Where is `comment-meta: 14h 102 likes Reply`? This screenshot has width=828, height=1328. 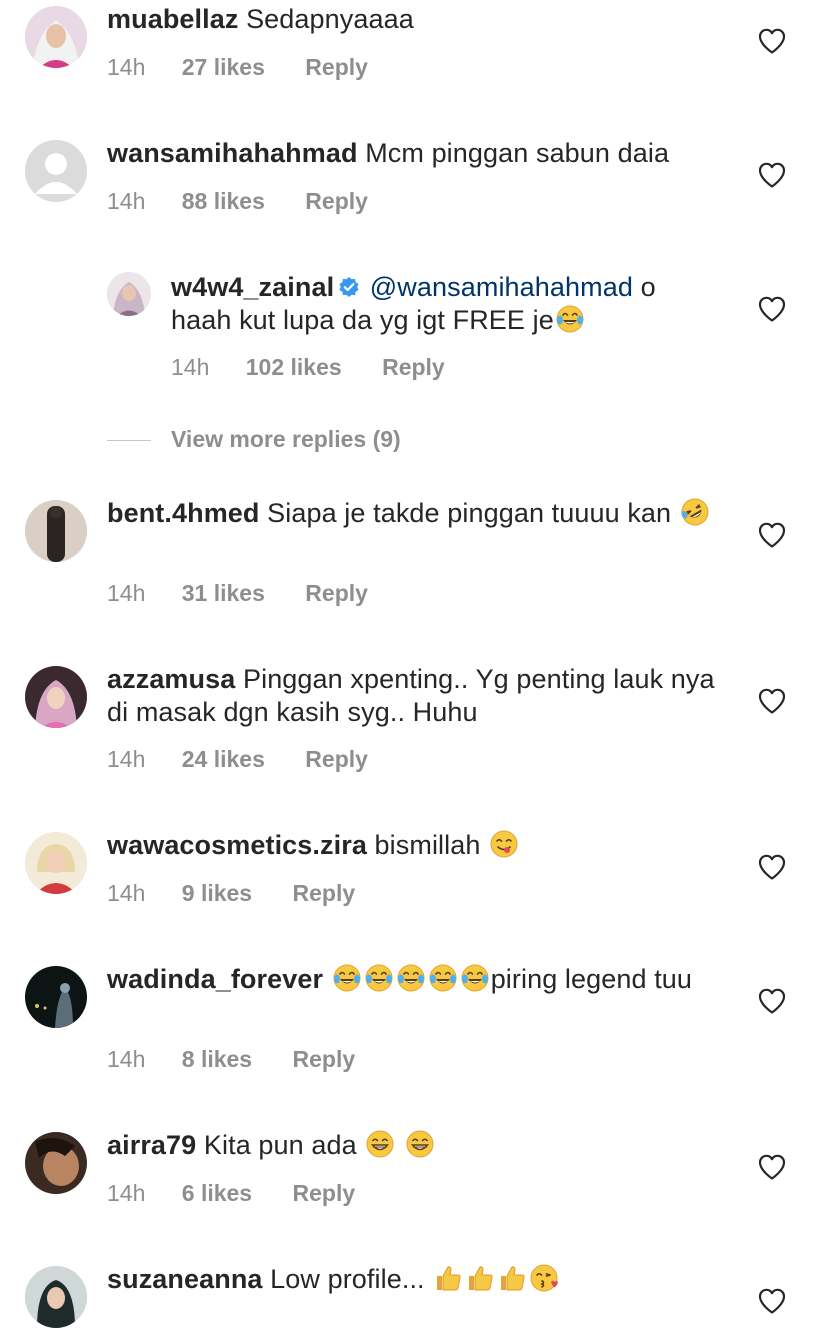 comment-meta: 14h 102 likes Reply is located at coordinates (308, 367).